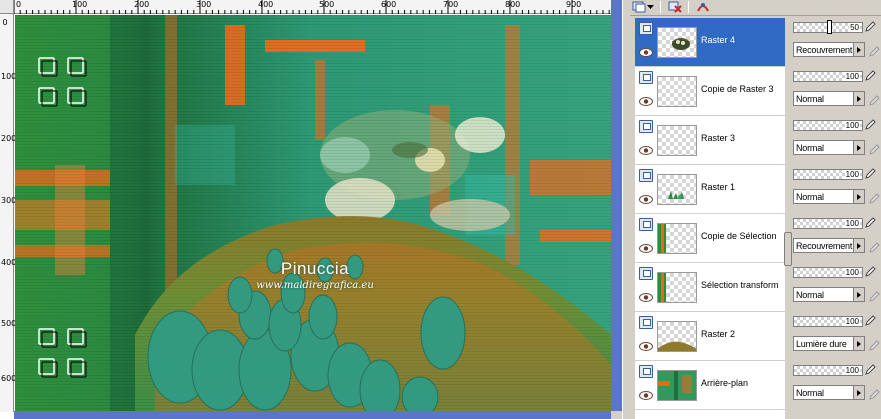  I want to click on ruler-left: 0 100 200 300 400 500 600, so click(8, 213).